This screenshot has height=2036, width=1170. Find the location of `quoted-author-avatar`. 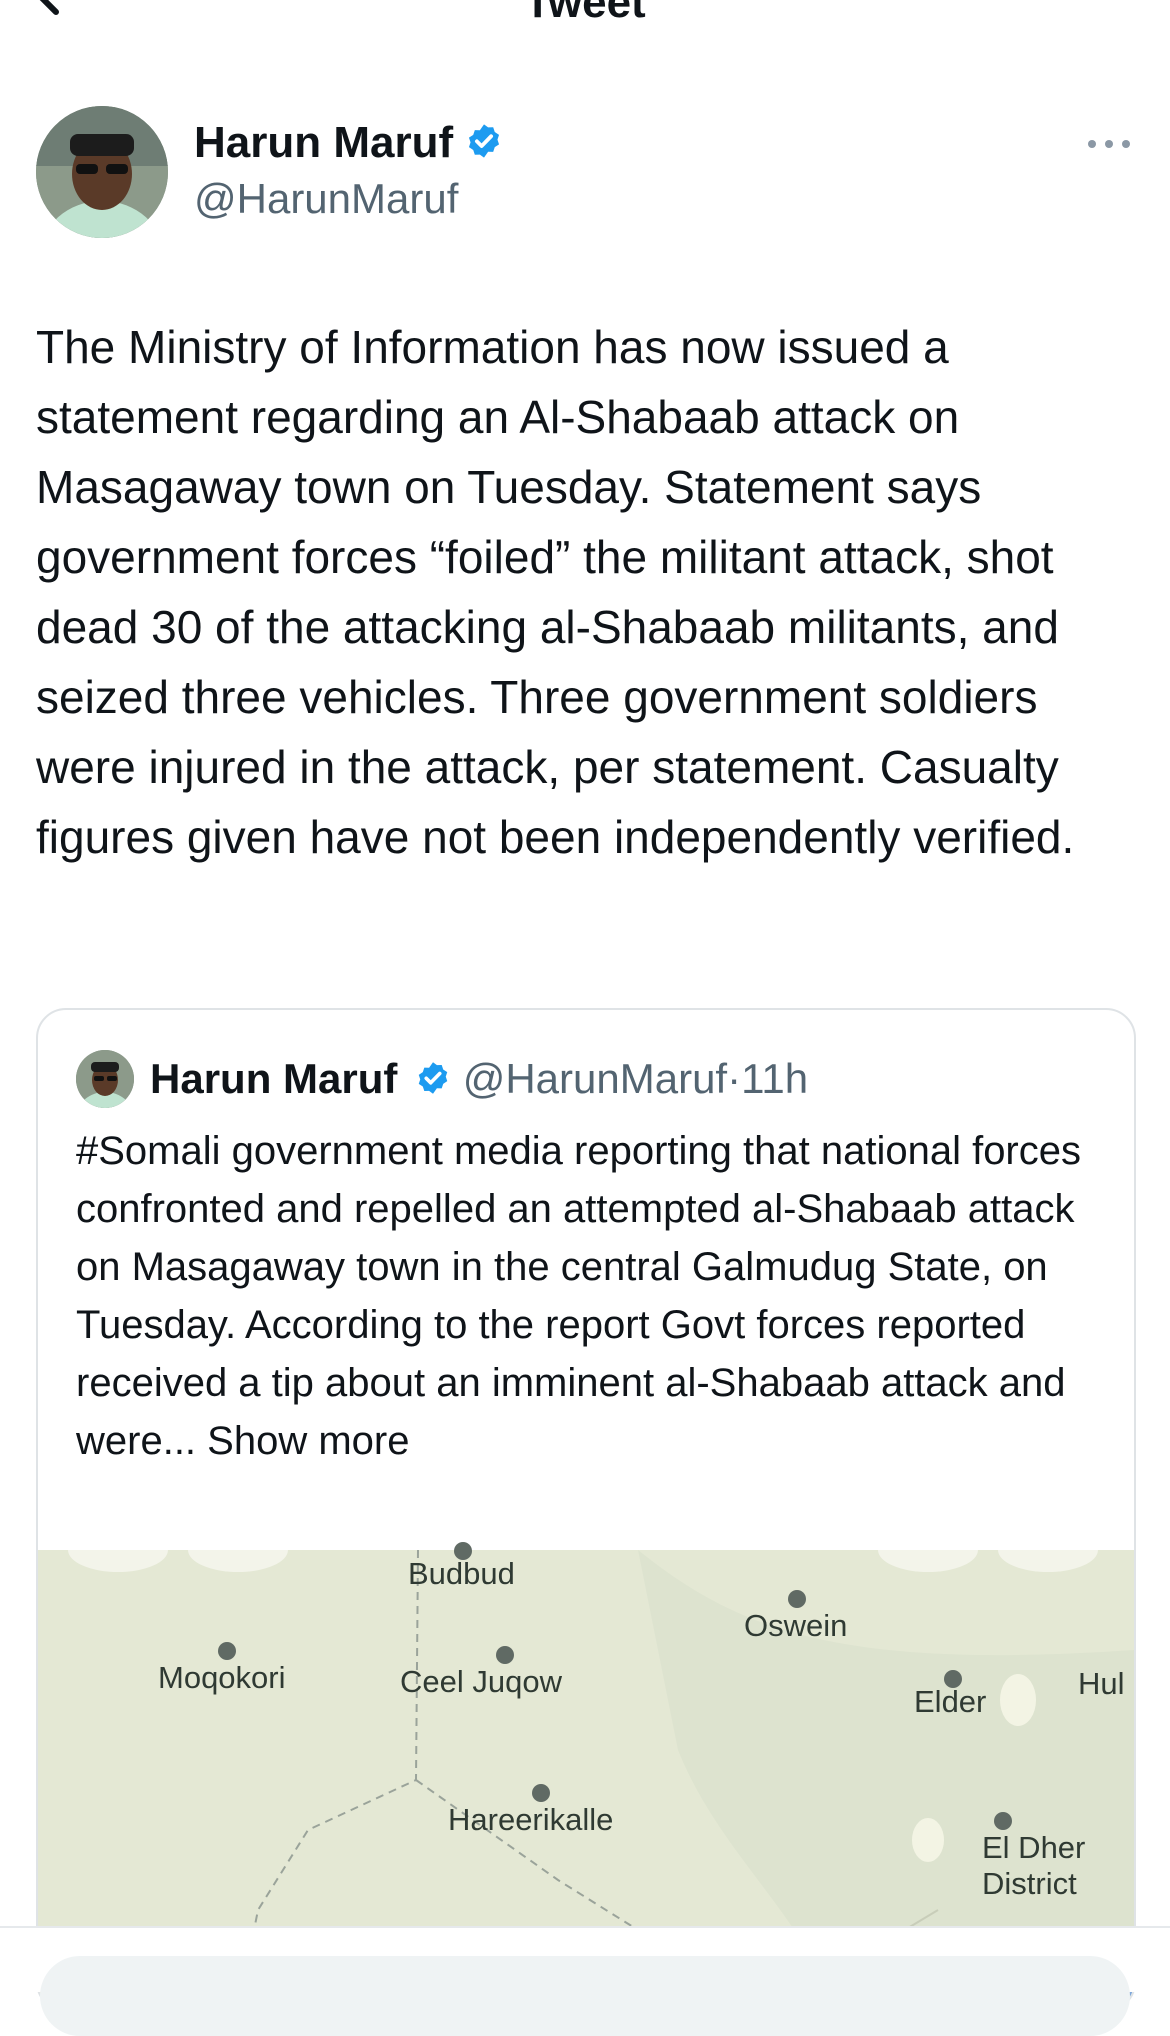

quoted-author-avatar is located at coordinates (105, 1079).